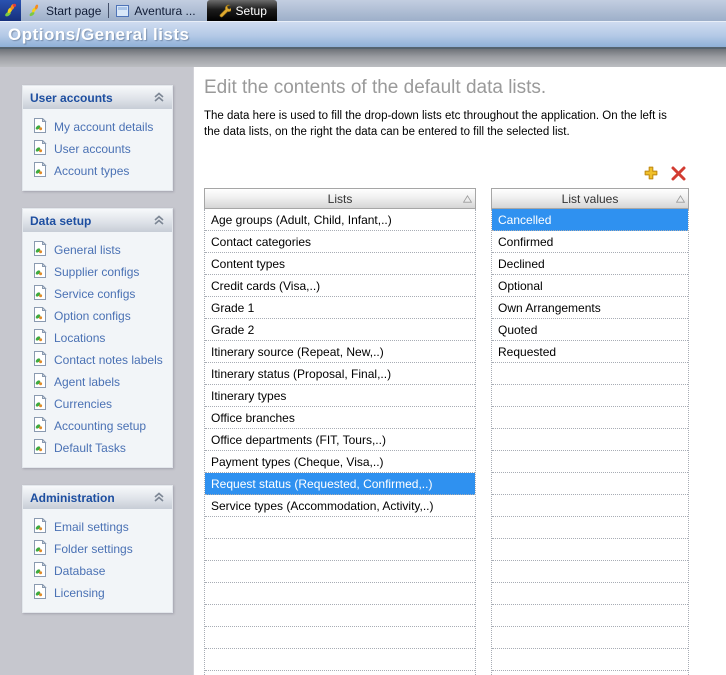  I want to click on sidebar-item-label: Contact notes labels, so click(108, 360).